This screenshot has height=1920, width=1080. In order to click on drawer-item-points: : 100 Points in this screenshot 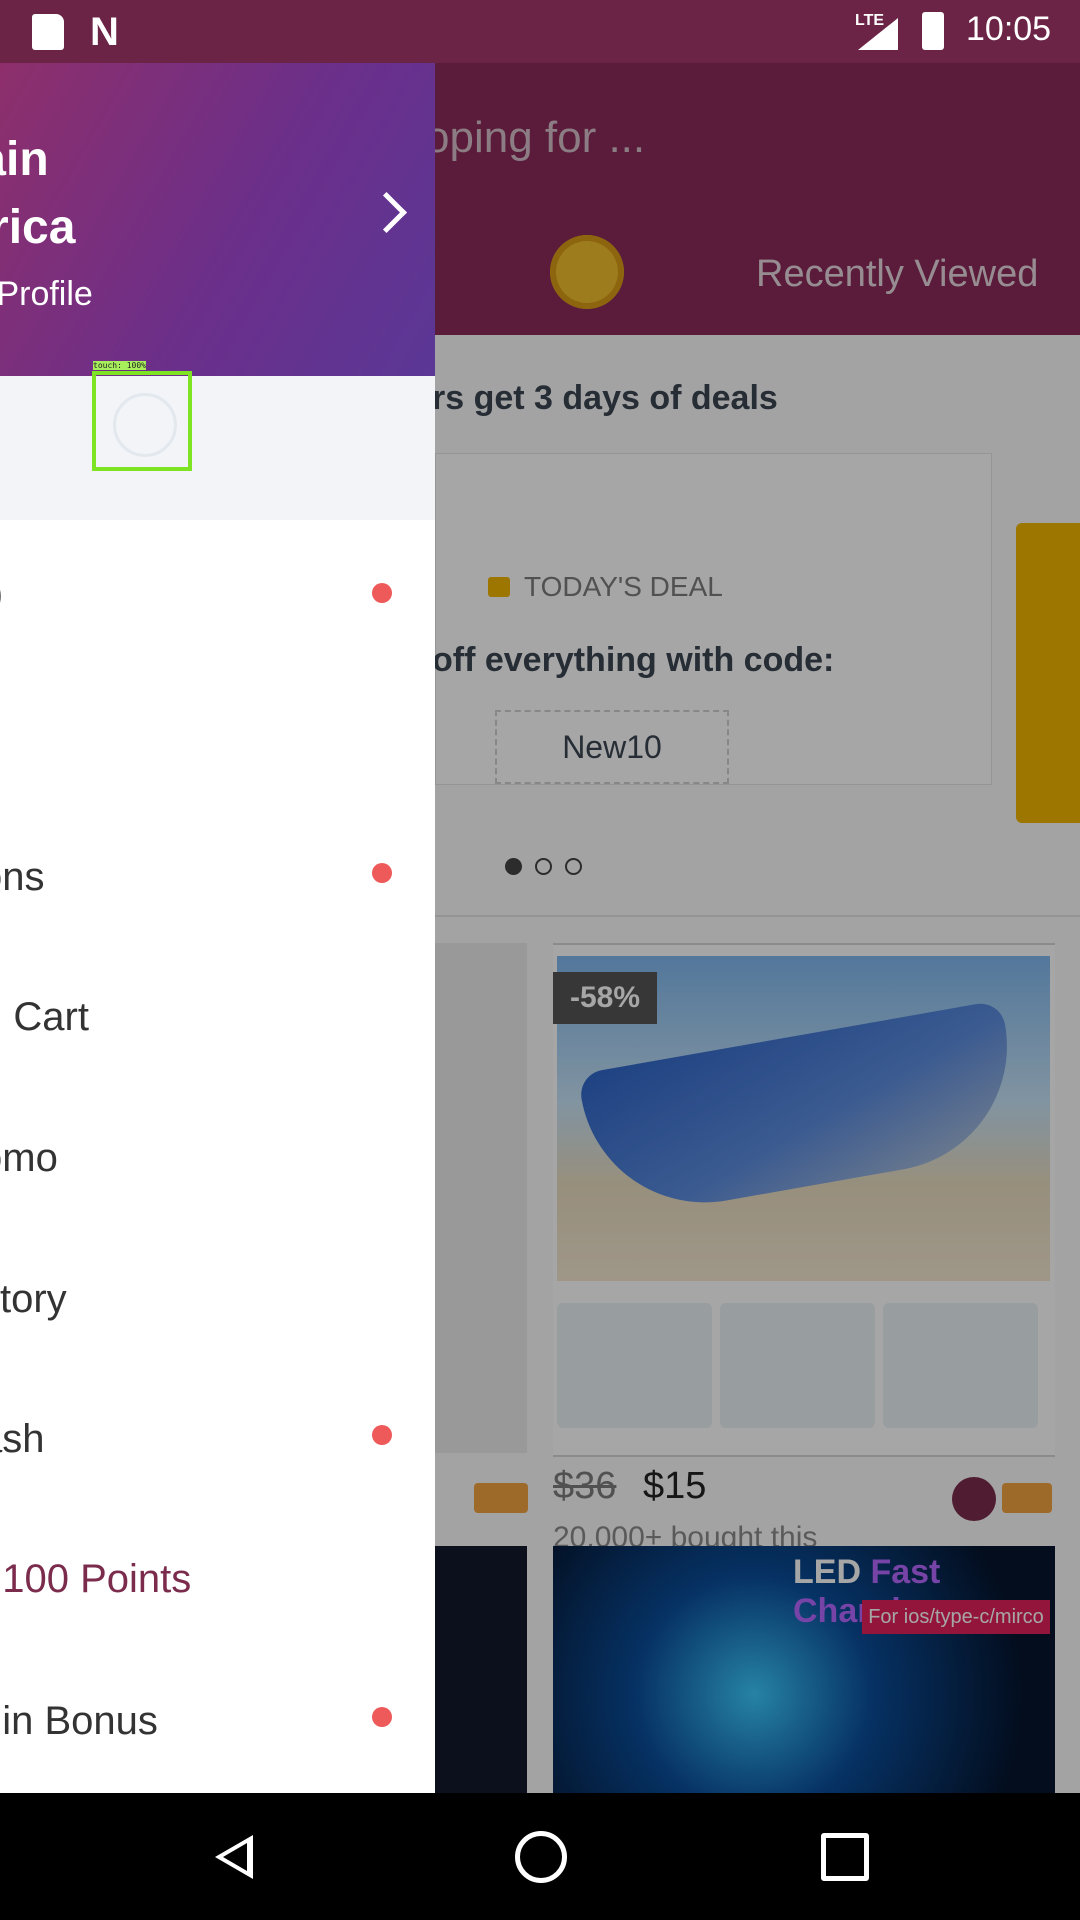, I will do `click(95, 1579)`.